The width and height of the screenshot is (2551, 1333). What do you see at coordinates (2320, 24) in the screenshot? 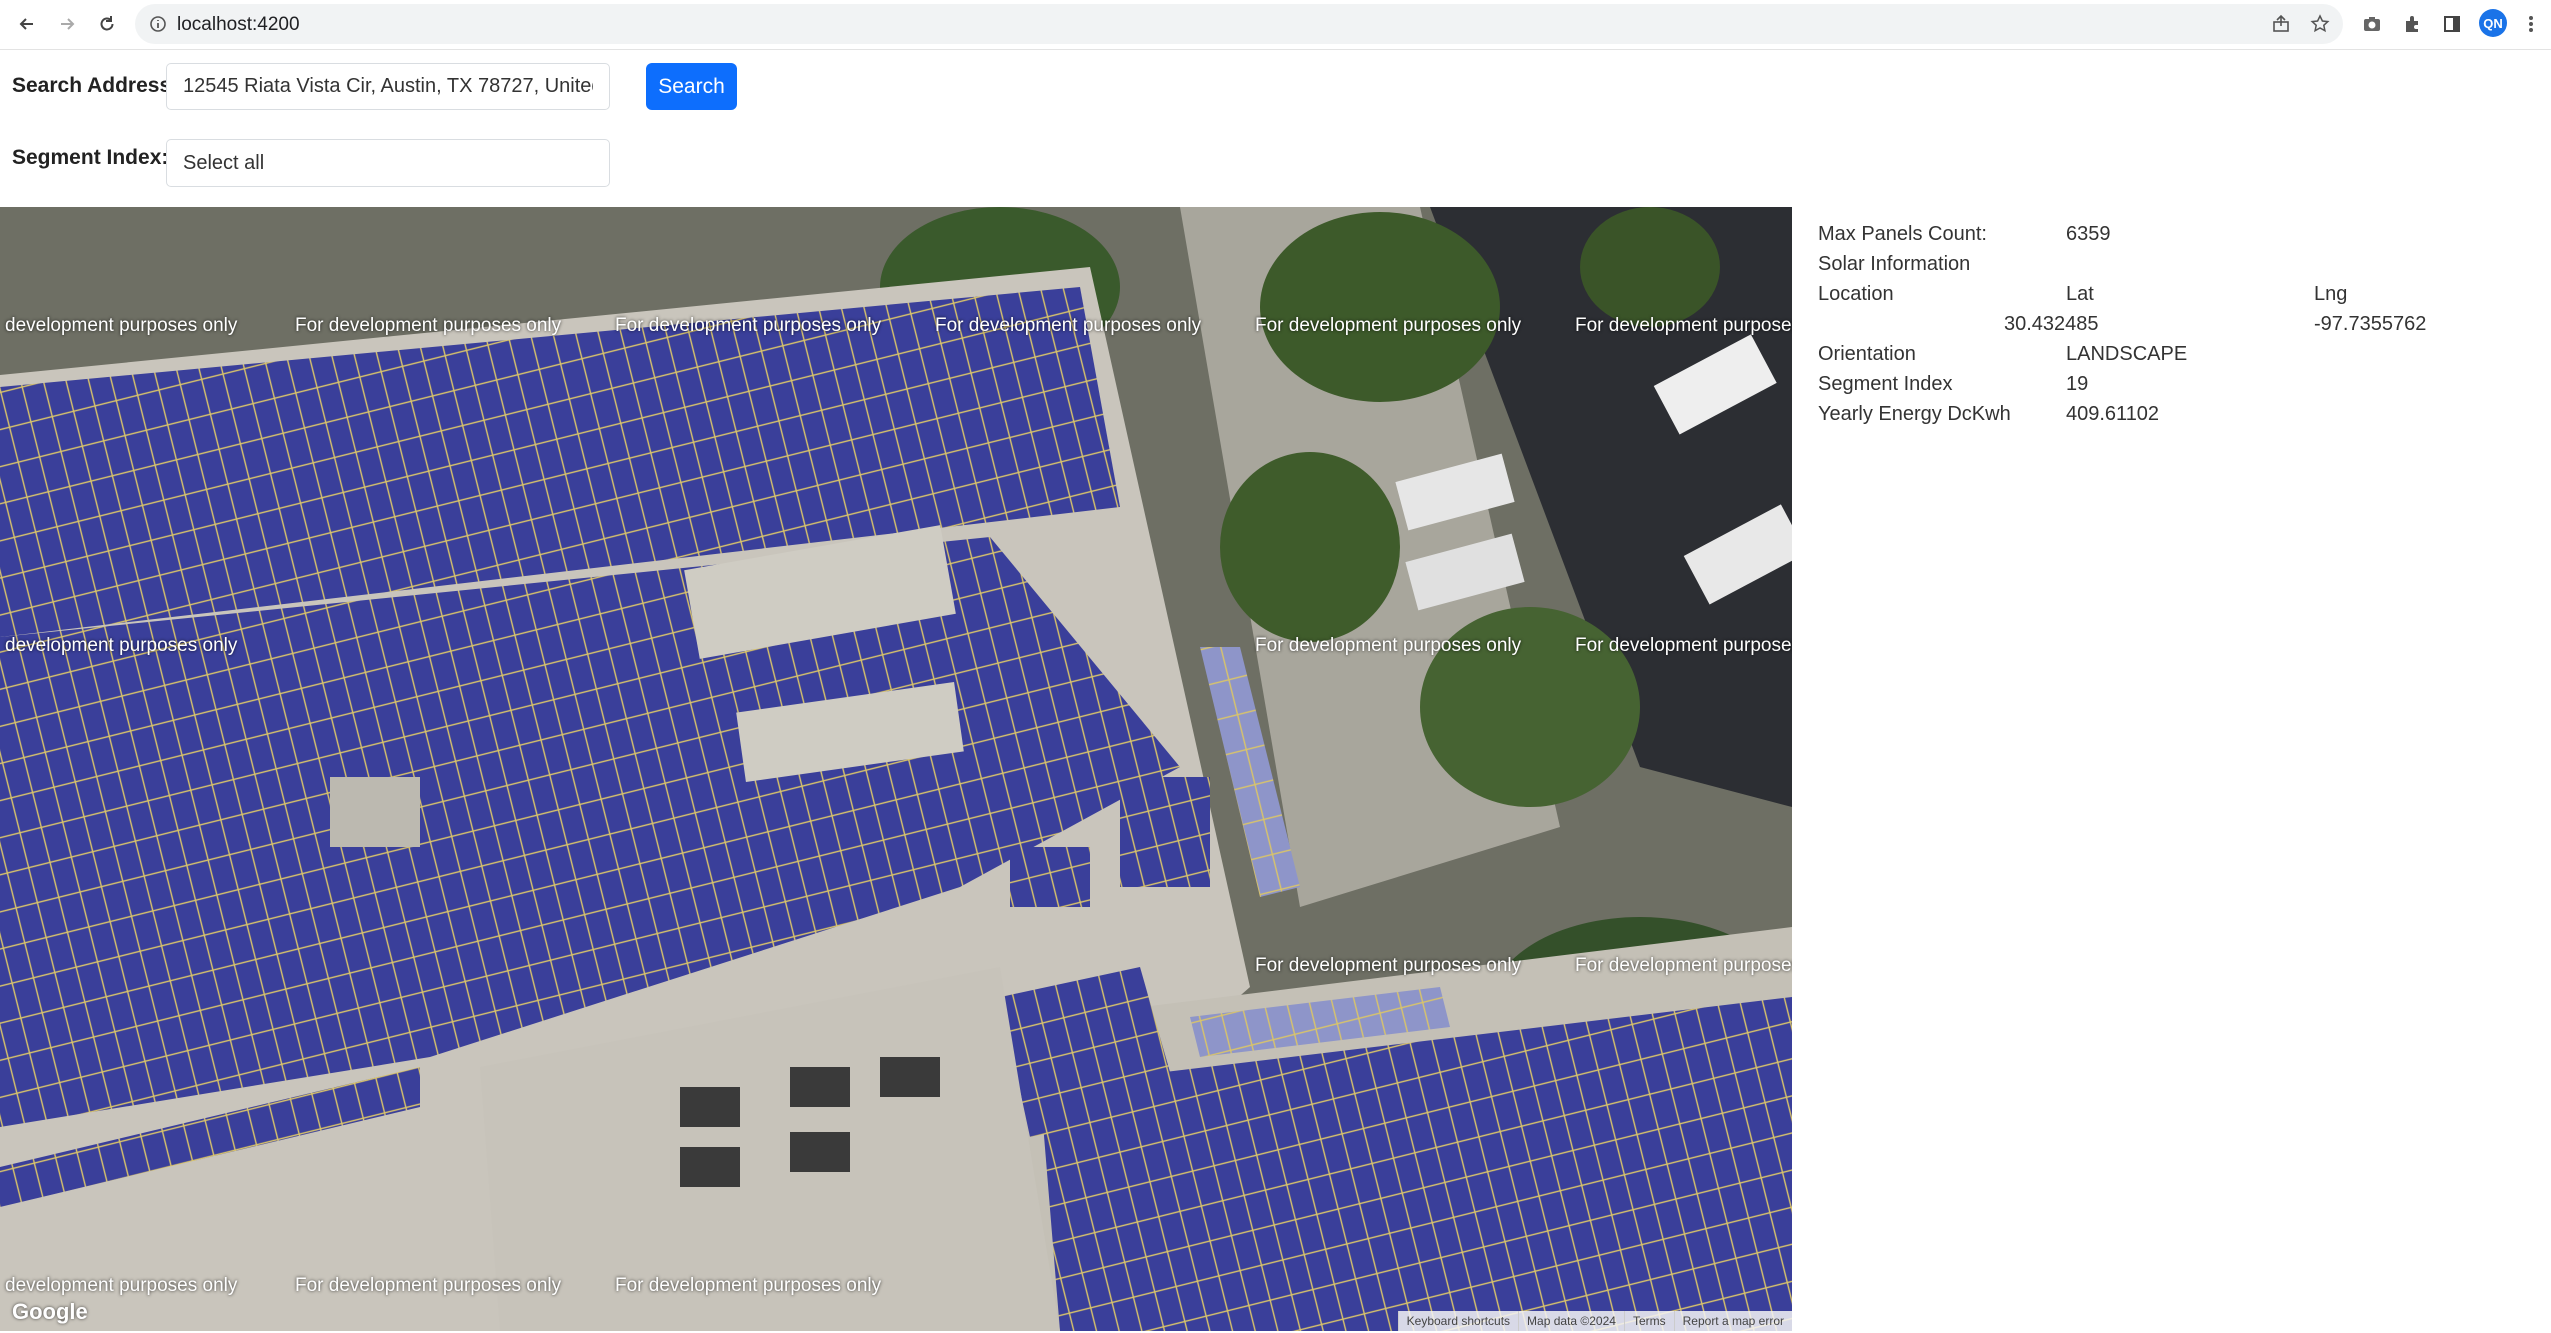
I see `bookmark-star-icon` at bounding box center [2320, 24].